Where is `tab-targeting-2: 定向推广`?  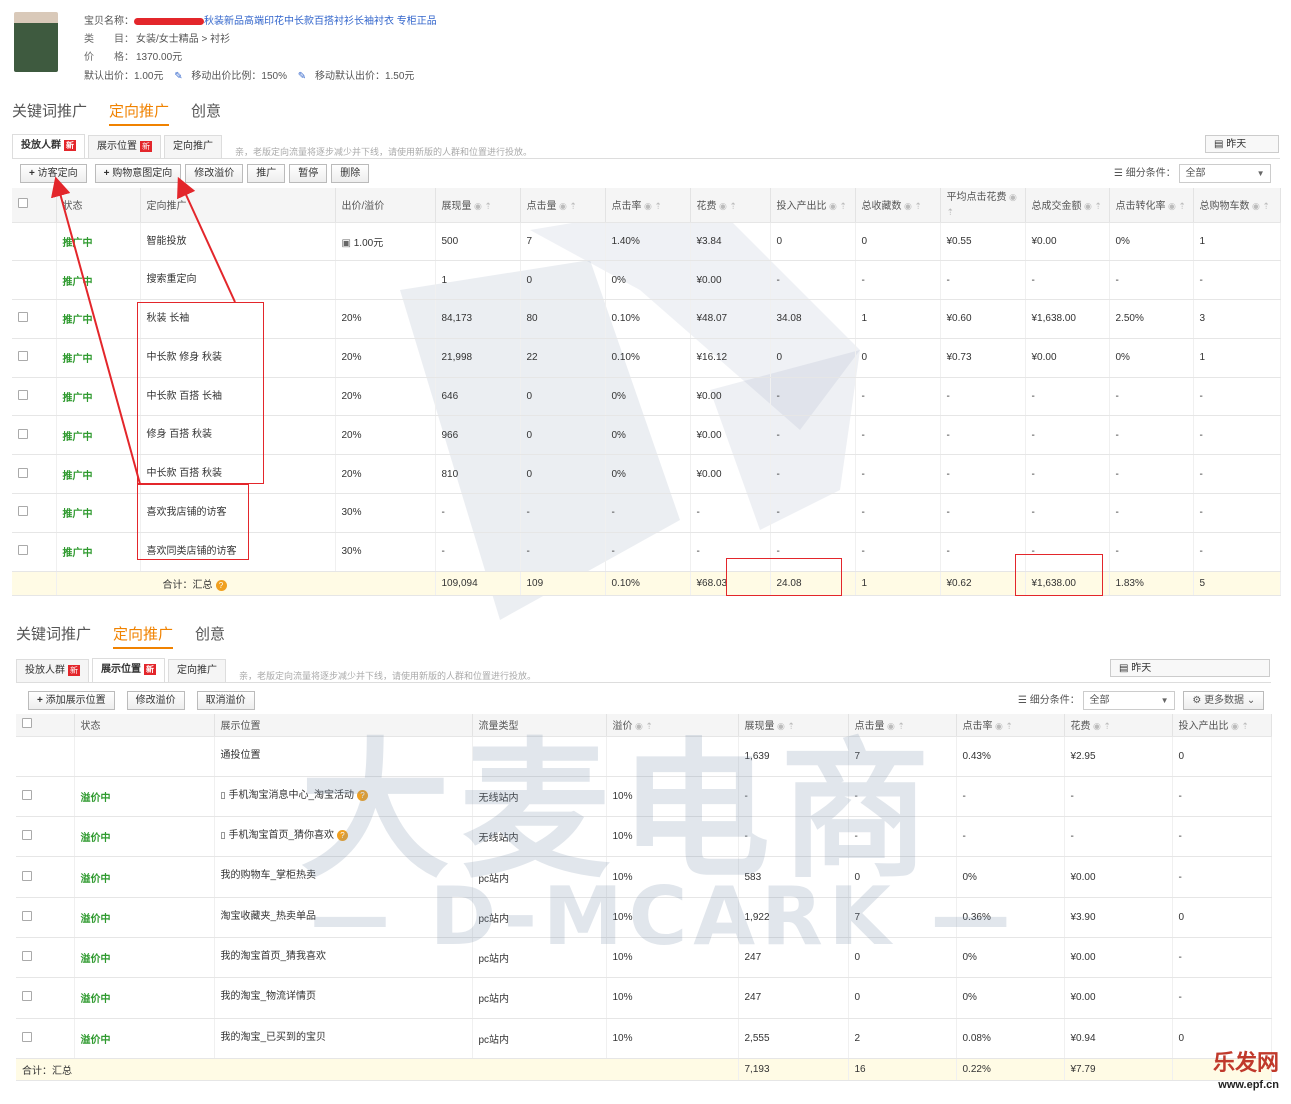 tab-targeting-2: 定向推广 is located at coordinates (143, 636).